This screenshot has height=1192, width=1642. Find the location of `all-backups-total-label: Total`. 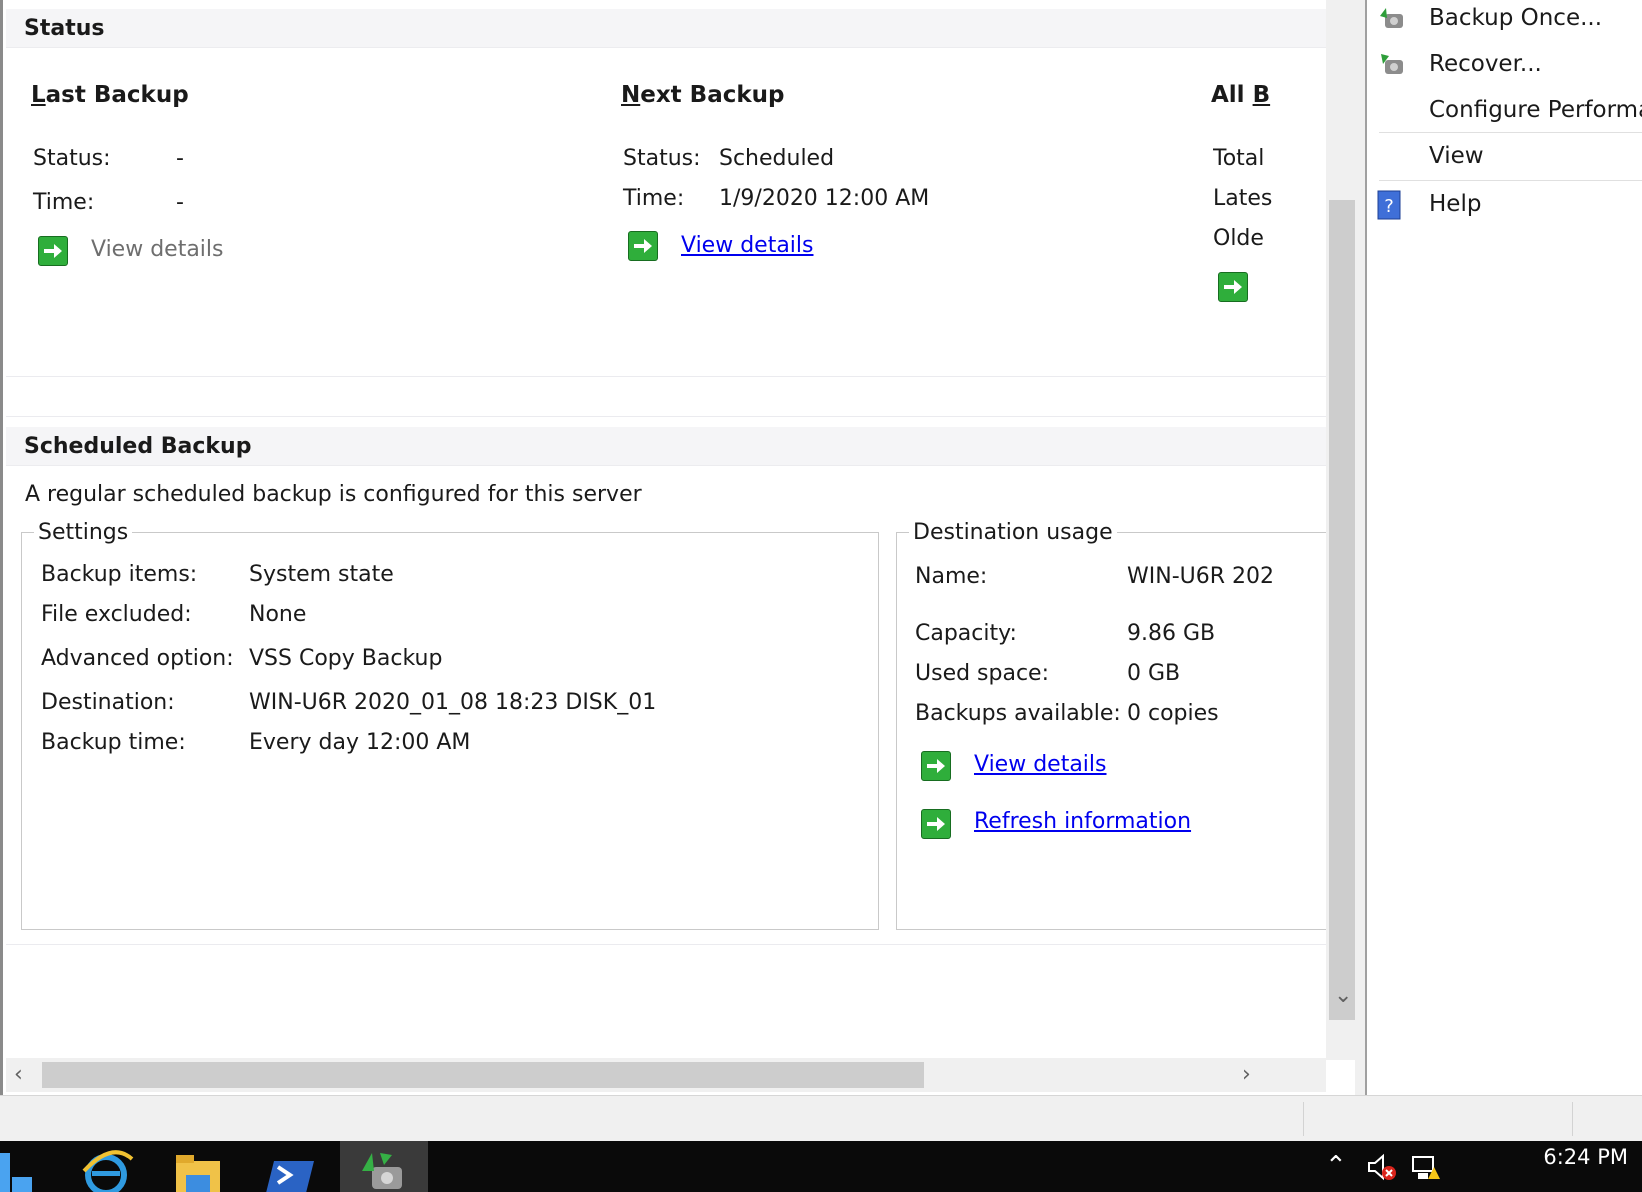

all-backups-total-label: Total is located at coordinates (1239, 158).